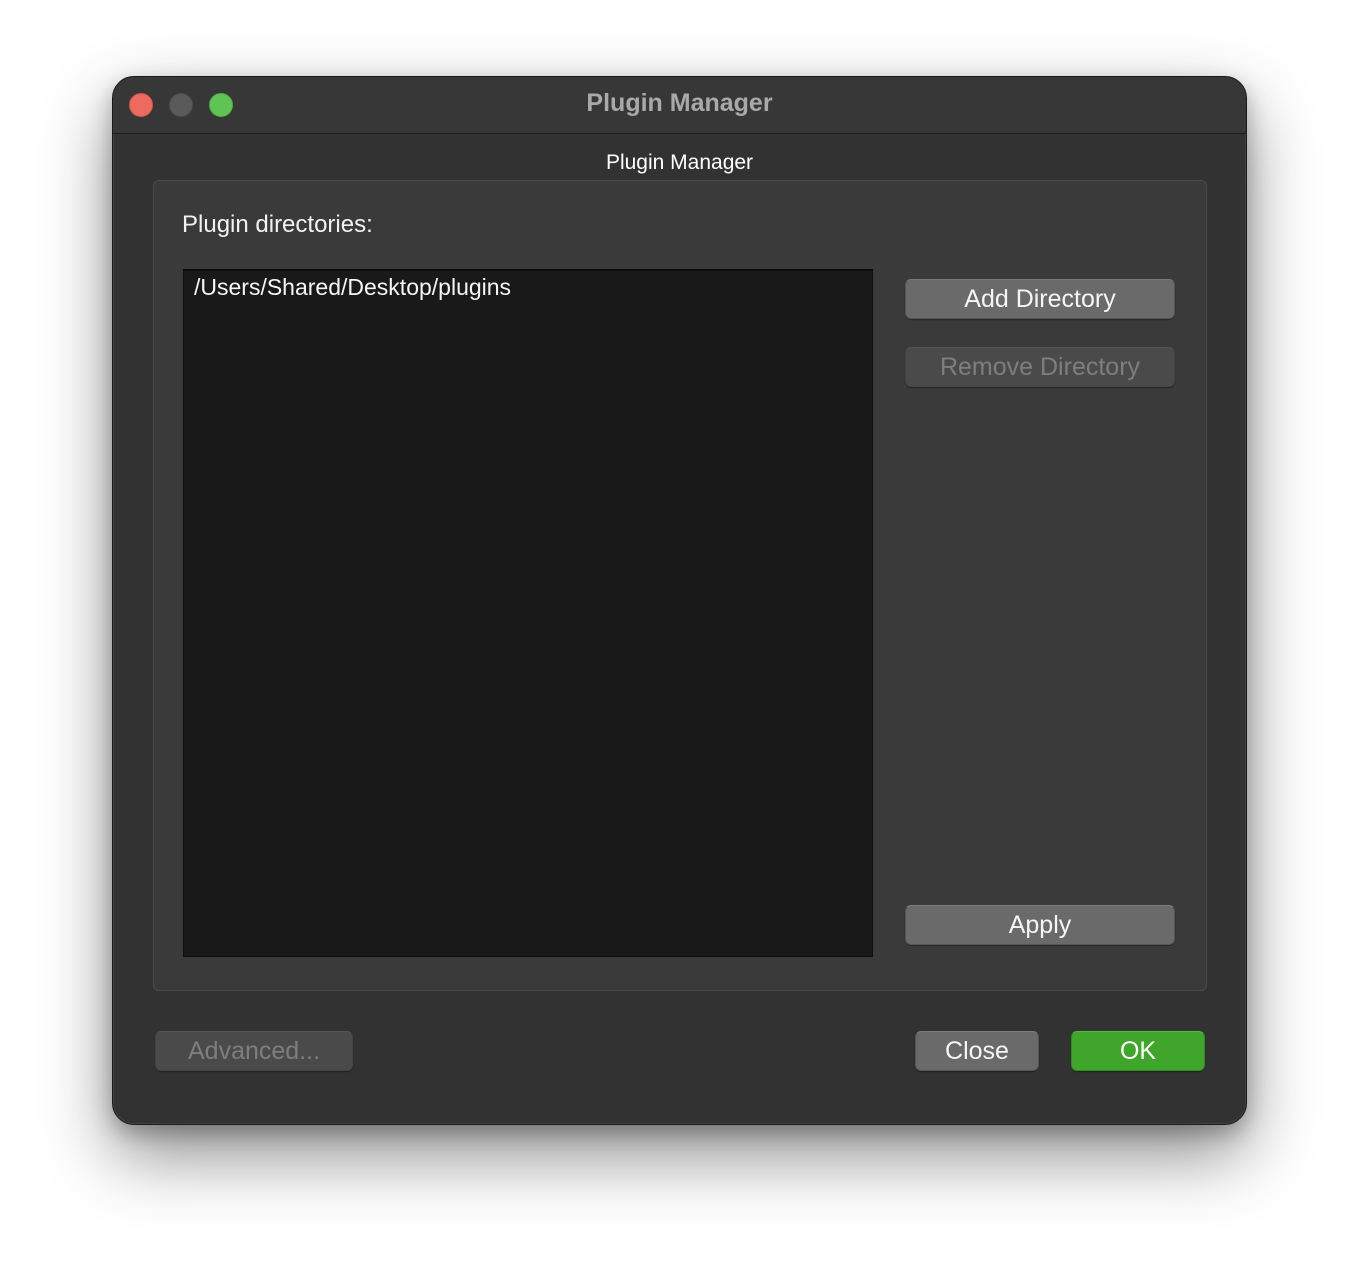  Describe the element at coordinates (1040, 925) in the screenshot. I see `apply-button: Apply` at that location.